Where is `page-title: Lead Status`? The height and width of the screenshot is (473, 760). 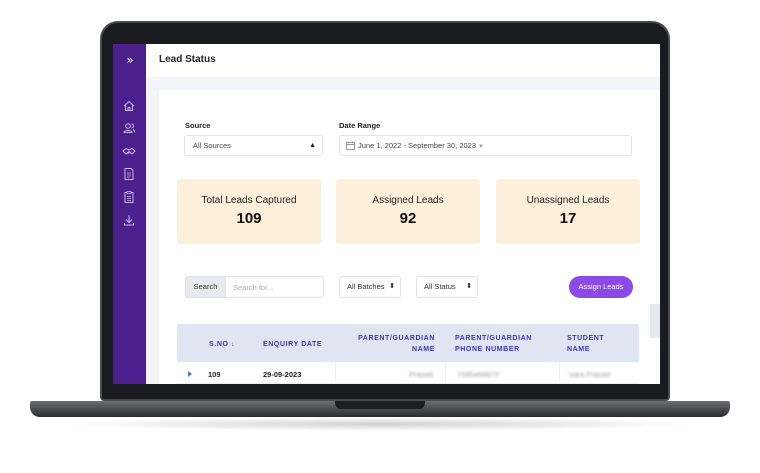 page-title: Lead Status is located at coordinates (187, 59).